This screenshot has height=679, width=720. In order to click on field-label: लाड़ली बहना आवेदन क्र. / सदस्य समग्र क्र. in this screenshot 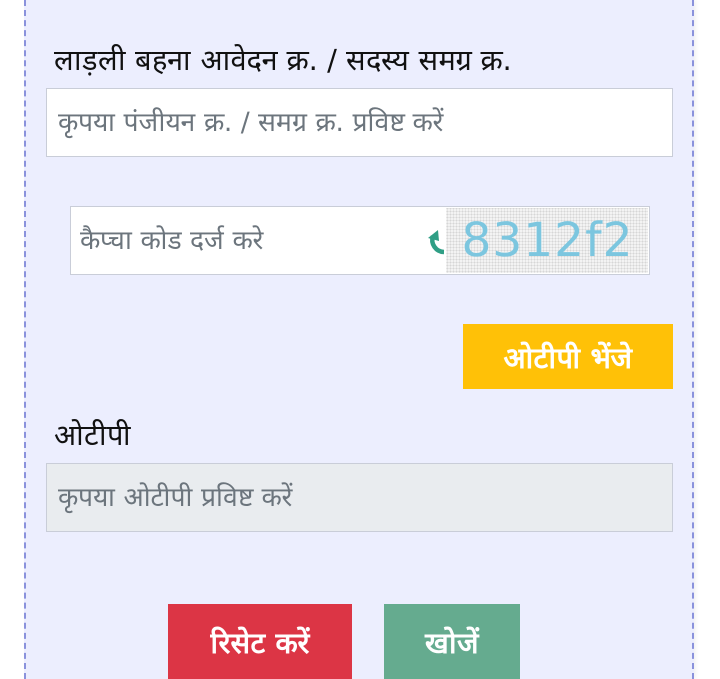, I will do `click(283, 60)`.